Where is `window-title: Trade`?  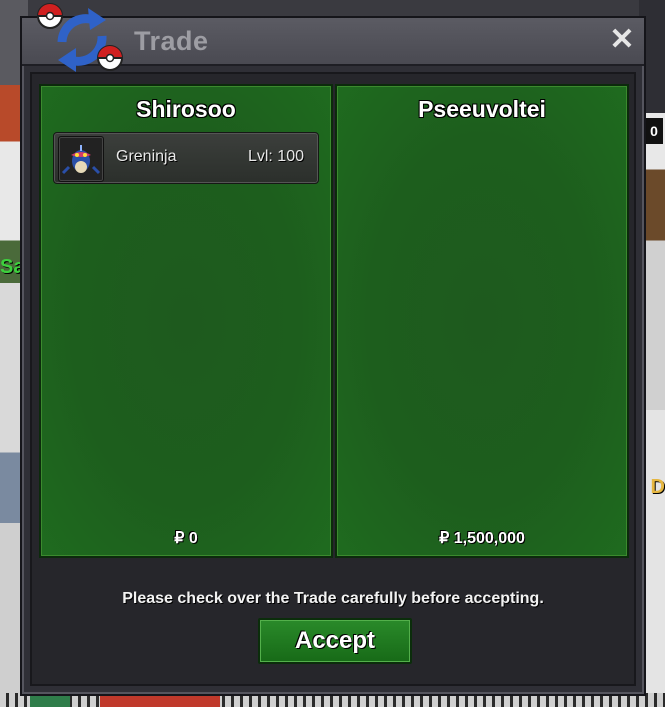 window-title: Trade is located at coordinates (171, 41).